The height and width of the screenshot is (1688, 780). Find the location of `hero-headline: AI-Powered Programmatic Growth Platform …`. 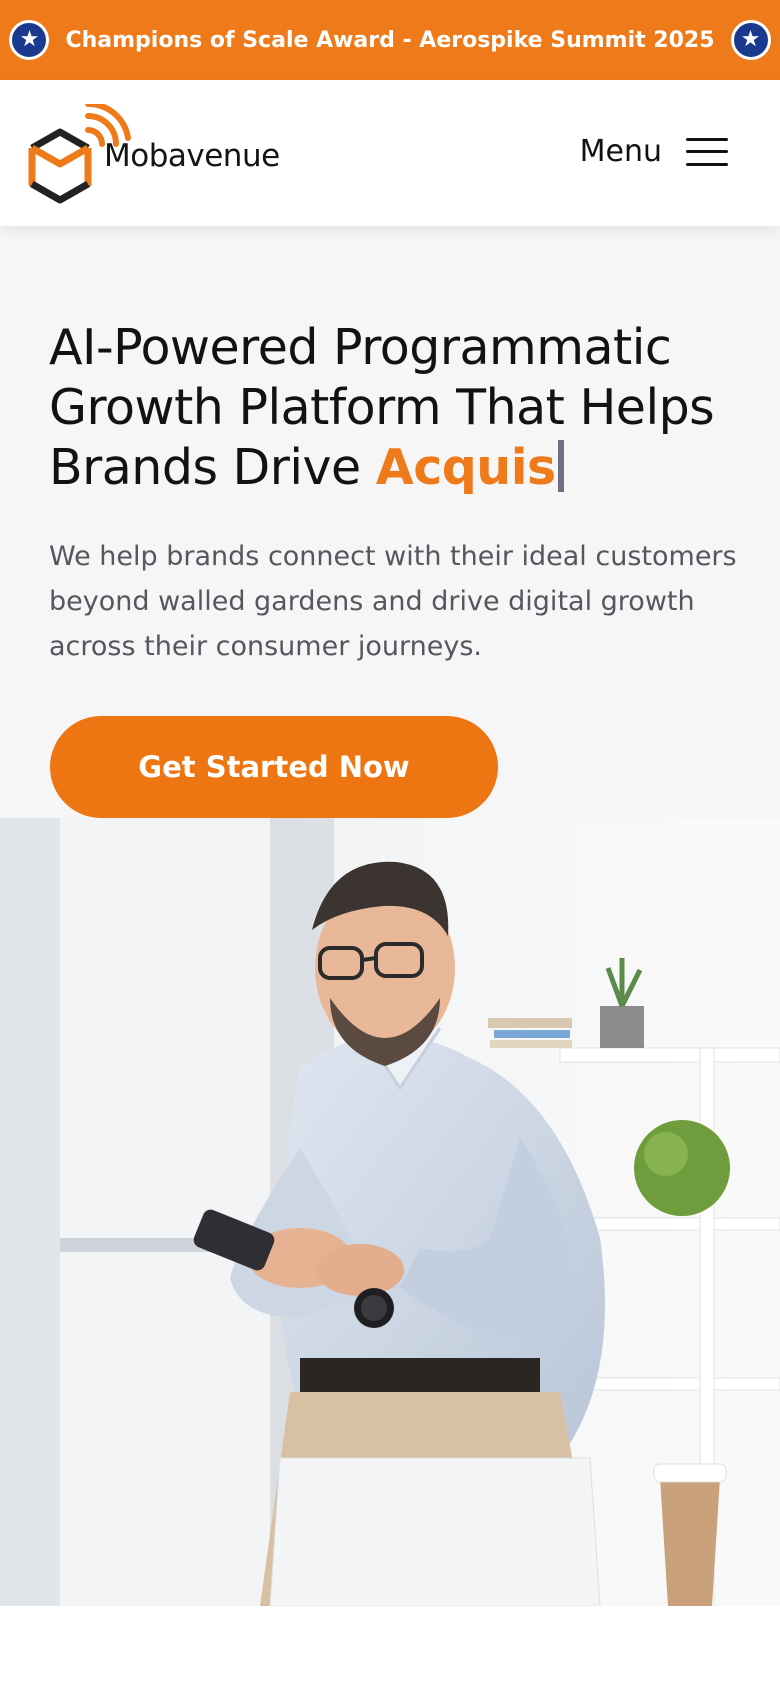

hero-headline: AI-Powered Programmatic Growth Platform … is located at coordinates (399, 408).